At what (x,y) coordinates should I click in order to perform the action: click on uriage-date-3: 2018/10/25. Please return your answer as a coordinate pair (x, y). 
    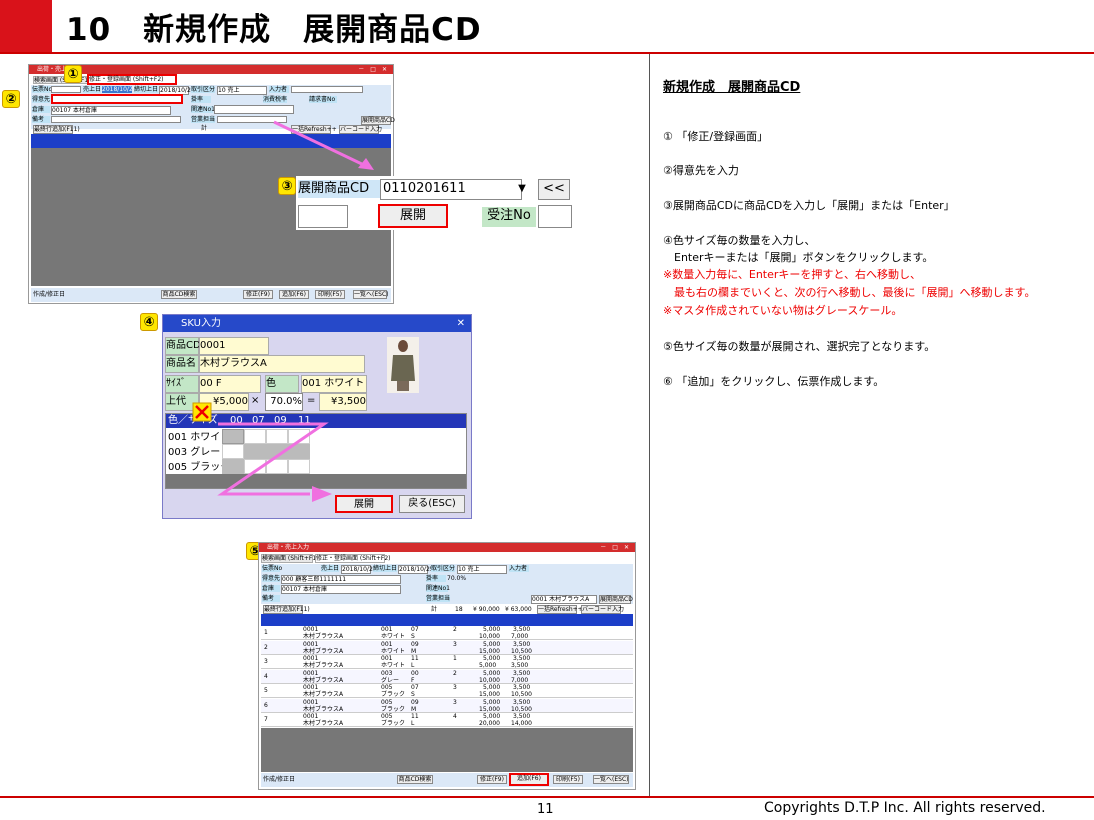
    Looking at the image, I should click on (359, 569).